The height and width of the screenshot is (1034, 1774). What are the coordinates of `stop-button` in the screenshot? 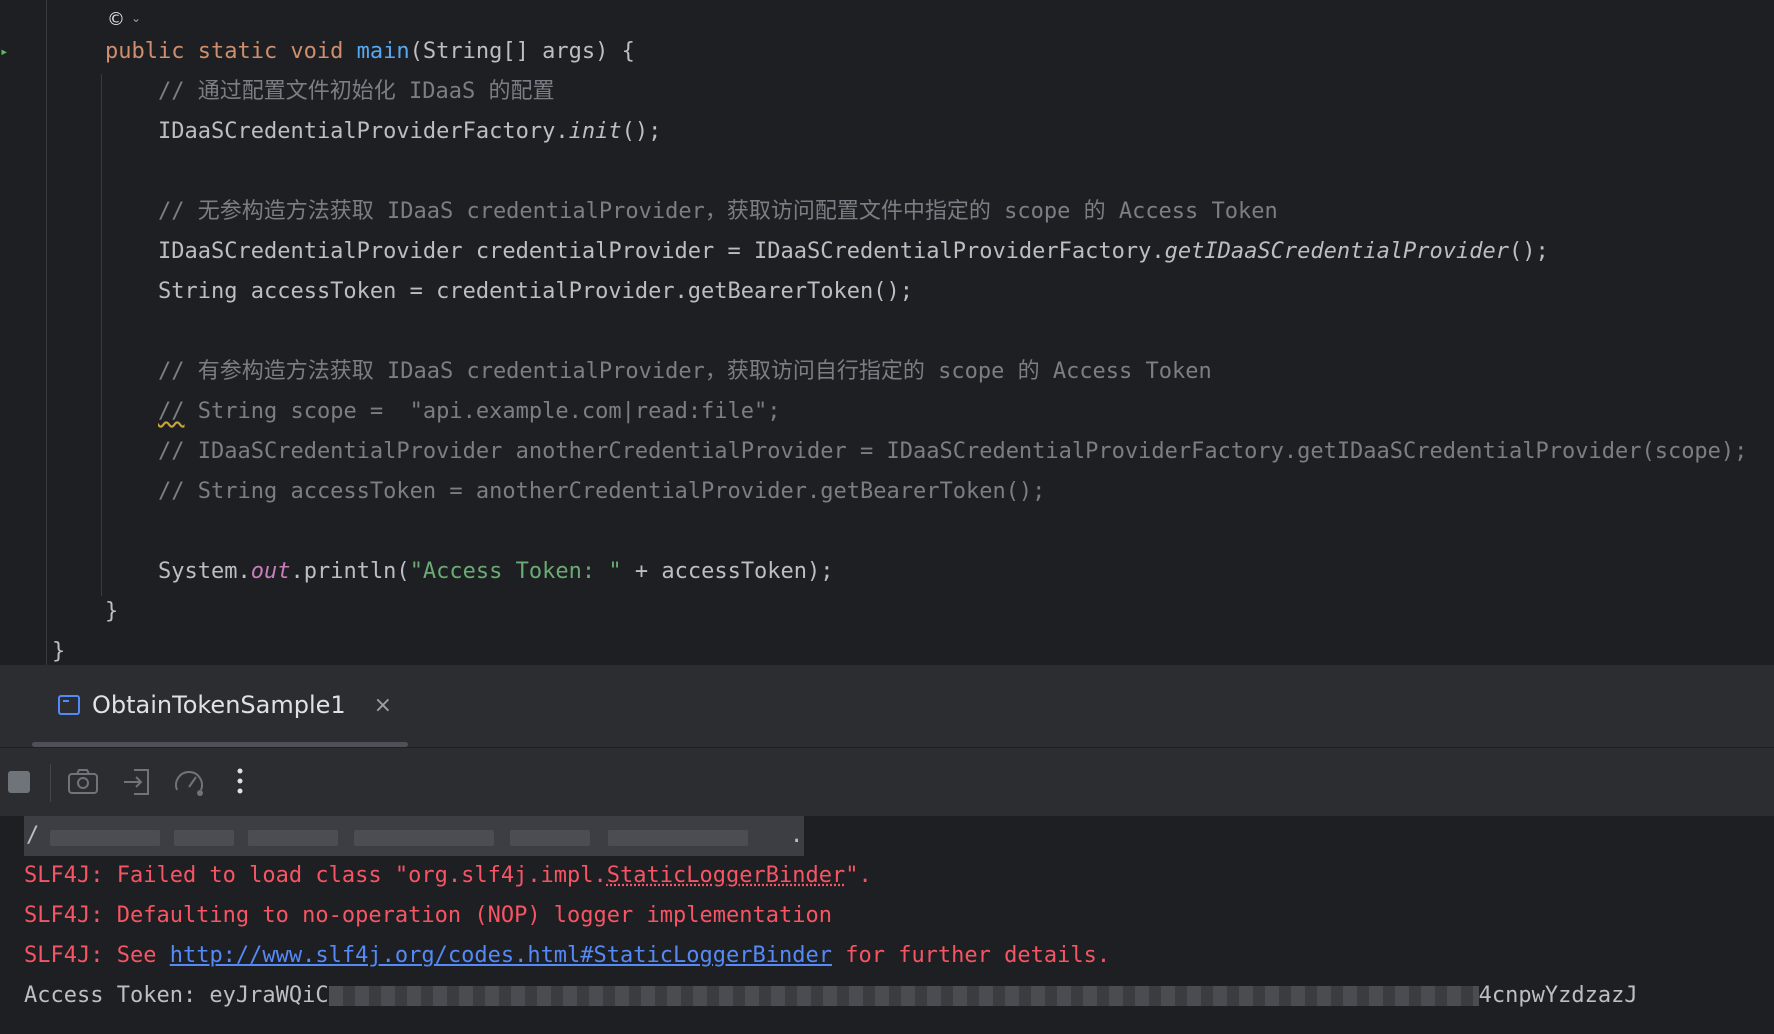 It's located at (23, 781).